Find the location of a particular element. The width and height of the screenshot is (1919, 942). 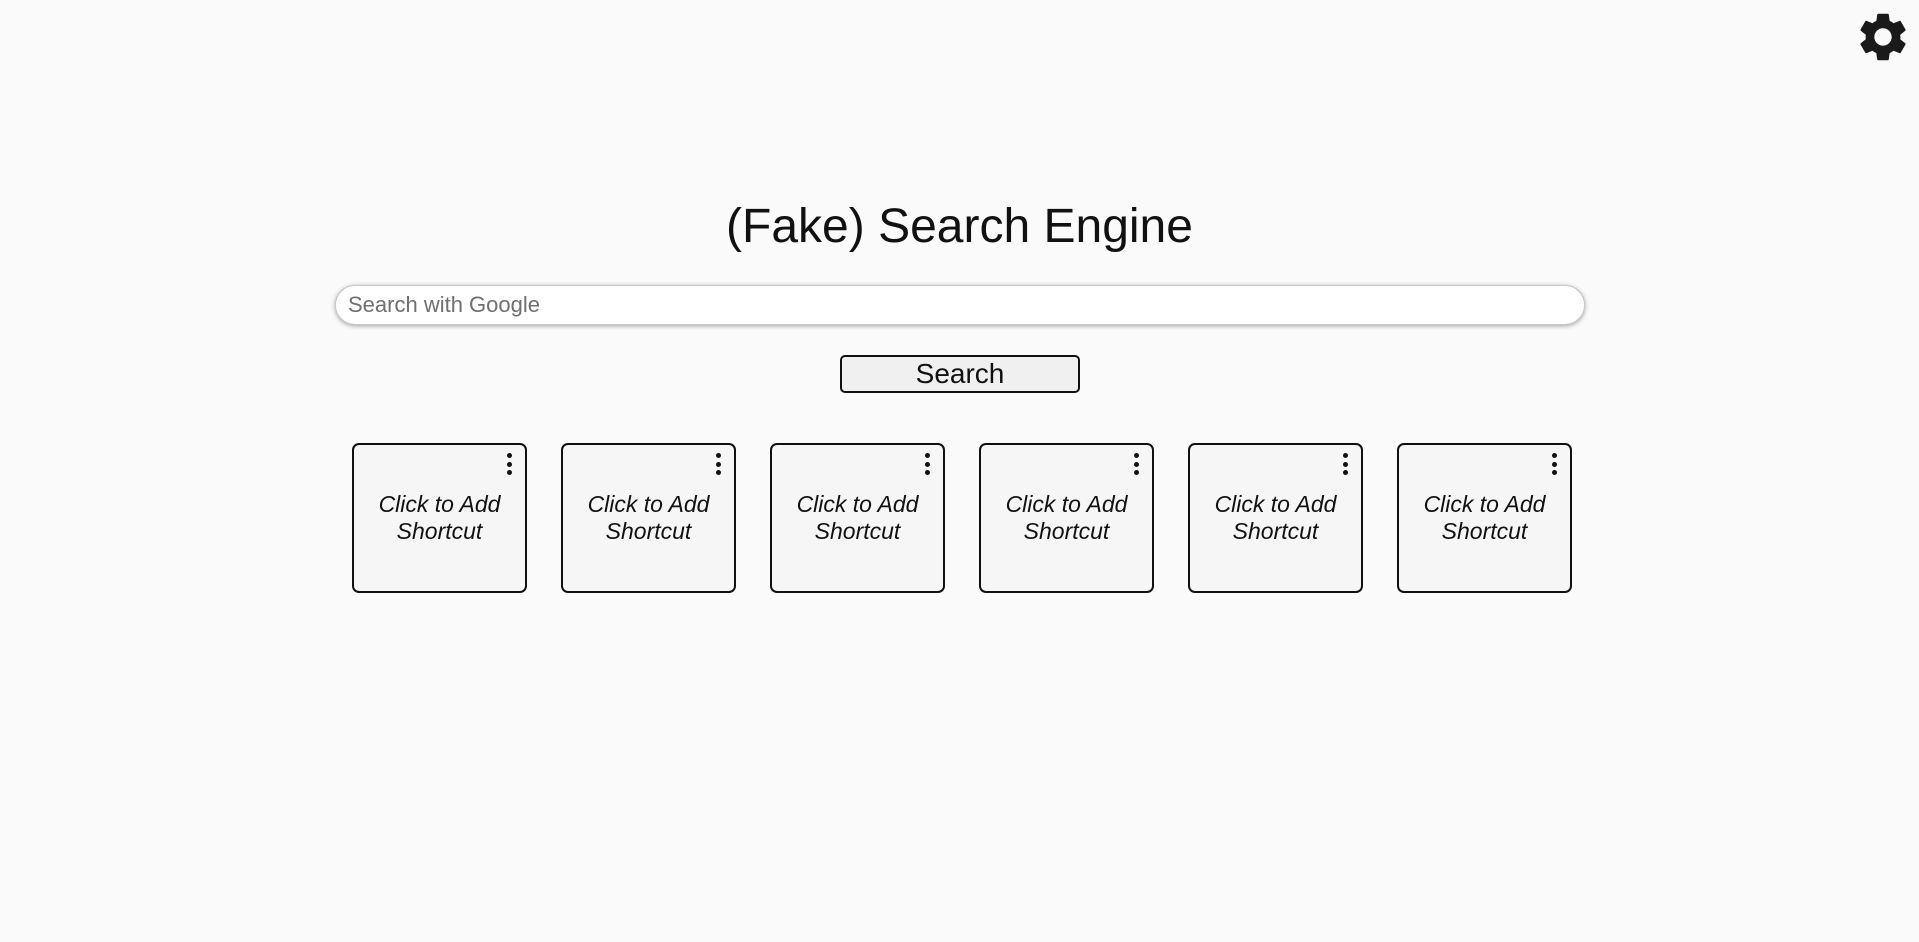

gear-icon-graphic is located at coordinates (1883, 37).